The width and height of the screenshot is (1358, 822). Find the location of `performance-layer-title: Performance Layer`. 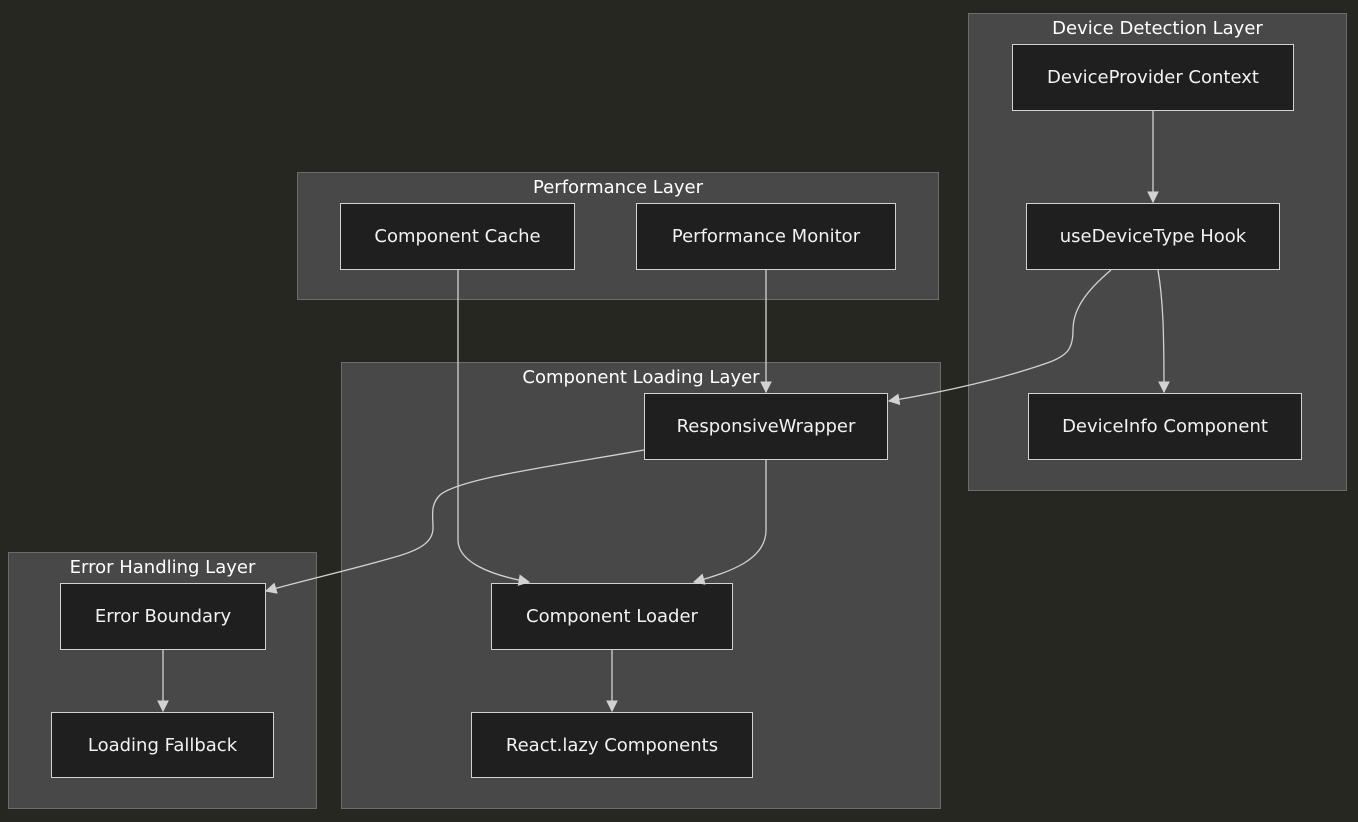

performance-layer-title: Performance Layer is located at coordinates (618, 187).